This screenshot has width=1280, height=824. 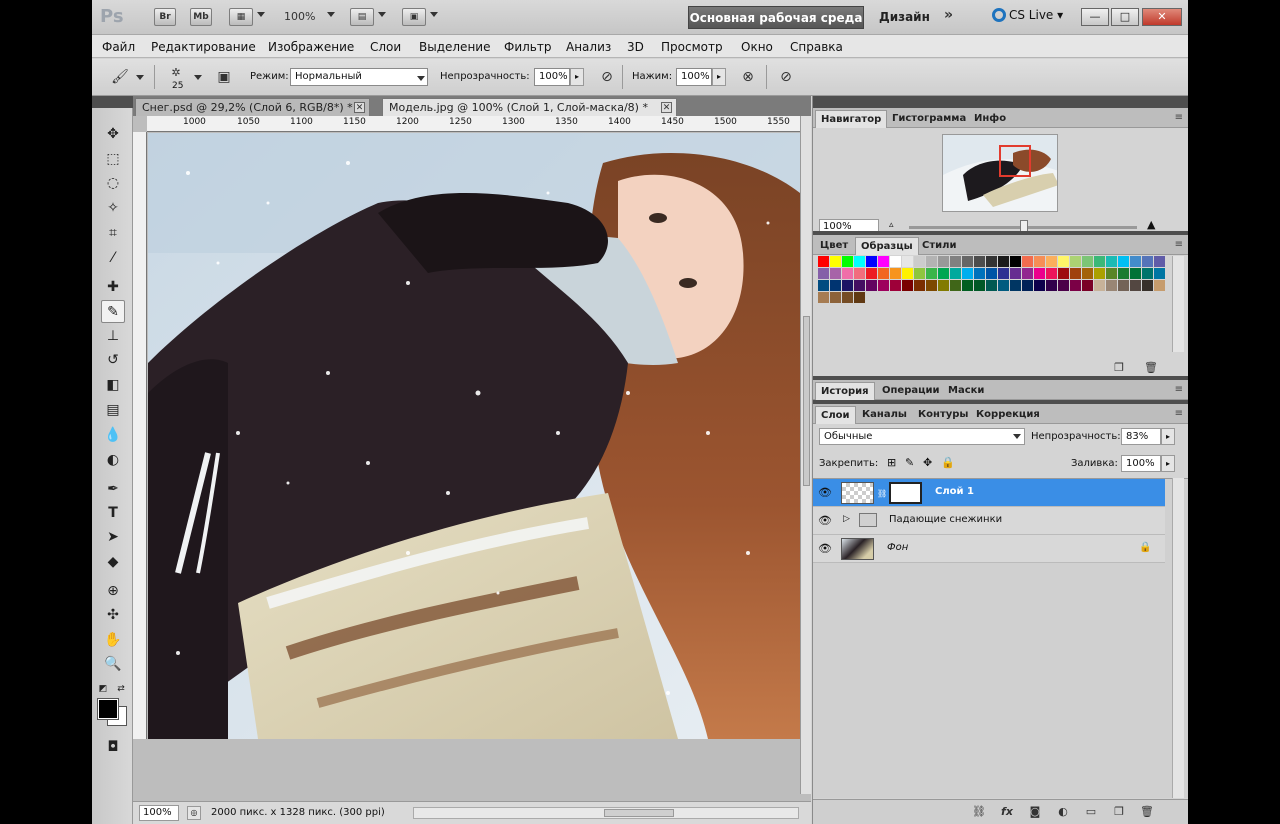 I want to click on zoom-tool-icon: 🔍, so click(x=113, y=664).